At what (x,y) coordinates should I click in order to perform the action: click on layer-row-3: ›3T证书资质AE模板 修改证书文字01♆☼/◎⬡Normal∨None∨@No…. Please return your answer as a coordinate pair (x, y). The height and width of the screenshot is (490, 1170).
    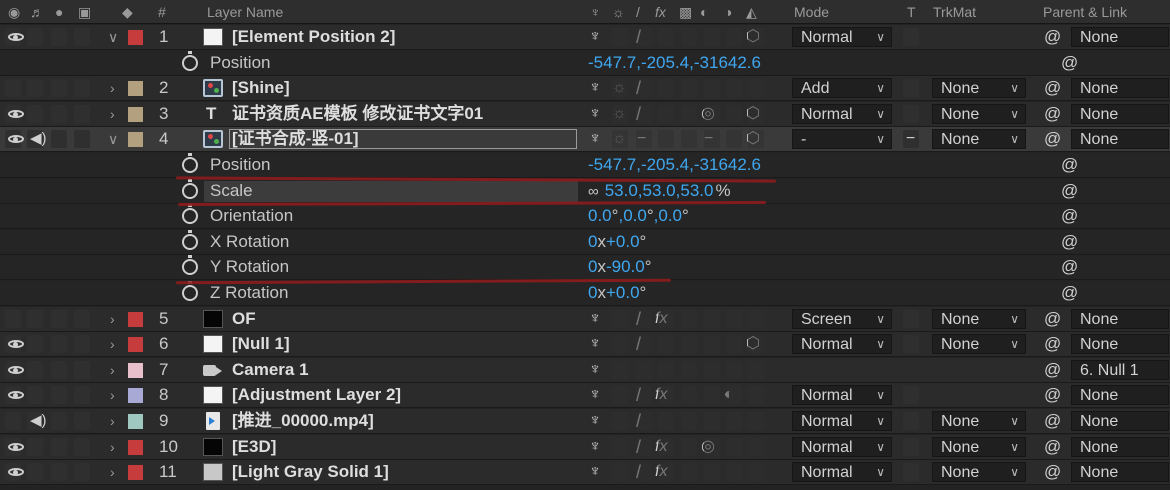
    Looking at the image, I should click on (585, 114).